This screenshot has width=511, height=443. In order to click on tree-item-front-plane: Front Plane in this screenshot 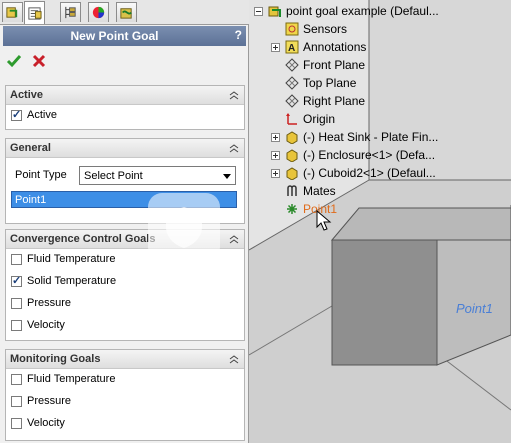, I will do `click(318, 65)`.